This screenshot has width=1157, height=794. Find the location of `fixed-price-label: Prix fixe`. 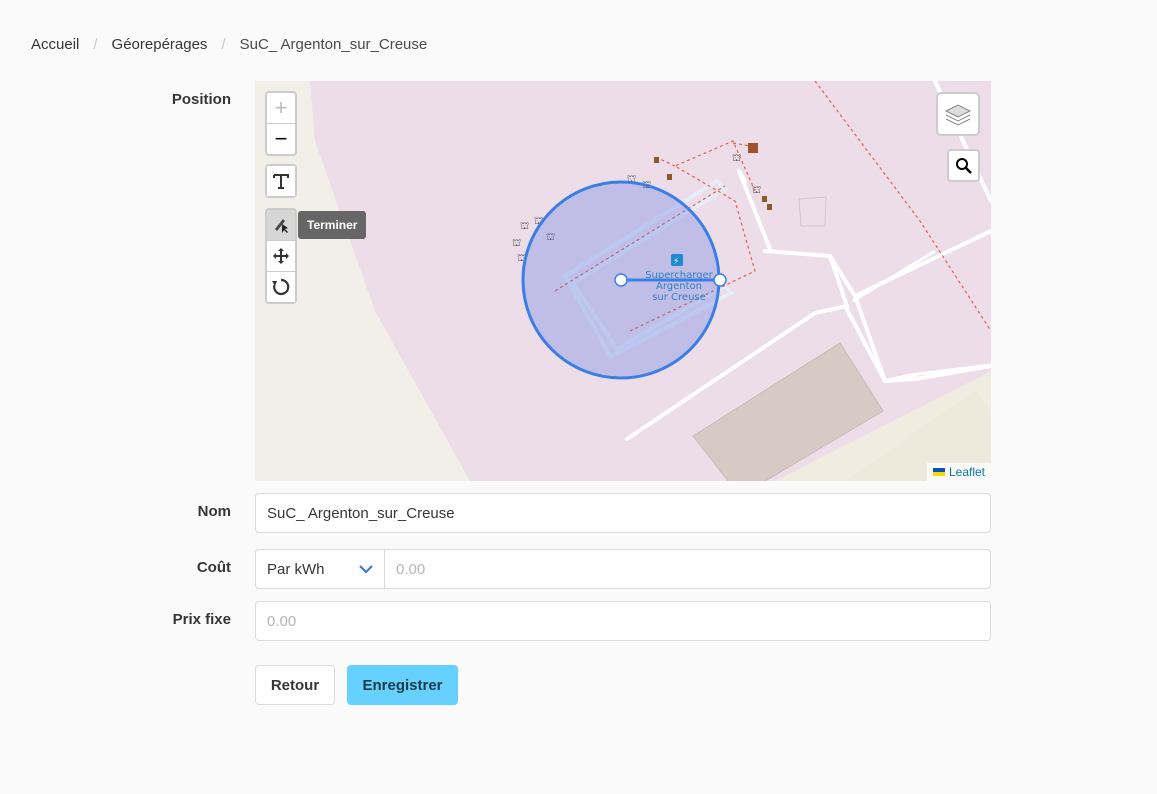

fixed-price-label: Prix fixe is located at coordinates (201, 619).